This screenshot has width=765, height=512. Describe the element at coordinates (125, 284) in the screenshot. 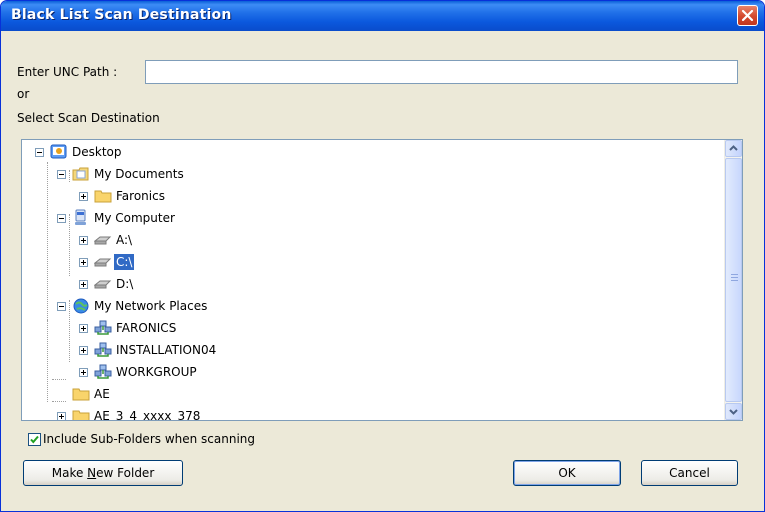

I see `tree-label: D:\` at that location.